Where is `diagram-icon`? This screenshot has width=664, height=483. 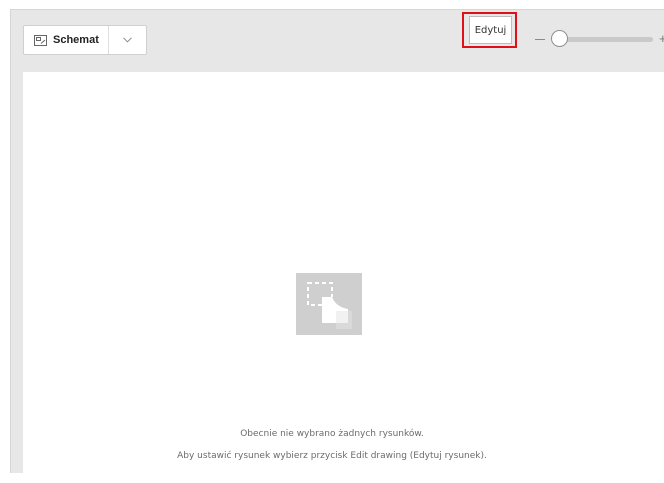
diagram-icon is located at coordinates (40, 40).